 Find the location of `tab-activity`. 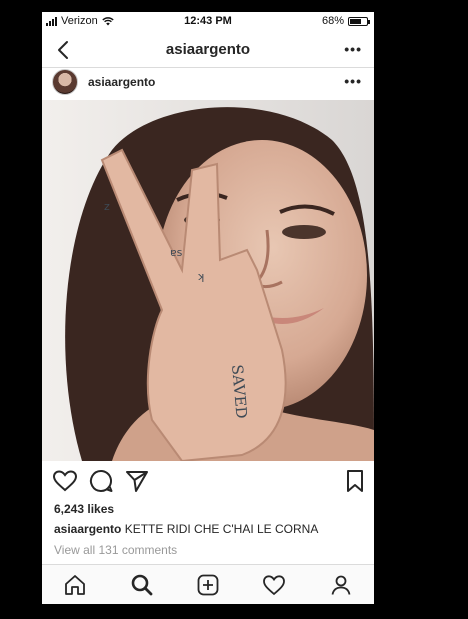

tab-activity is located at coordinates (274, 584).